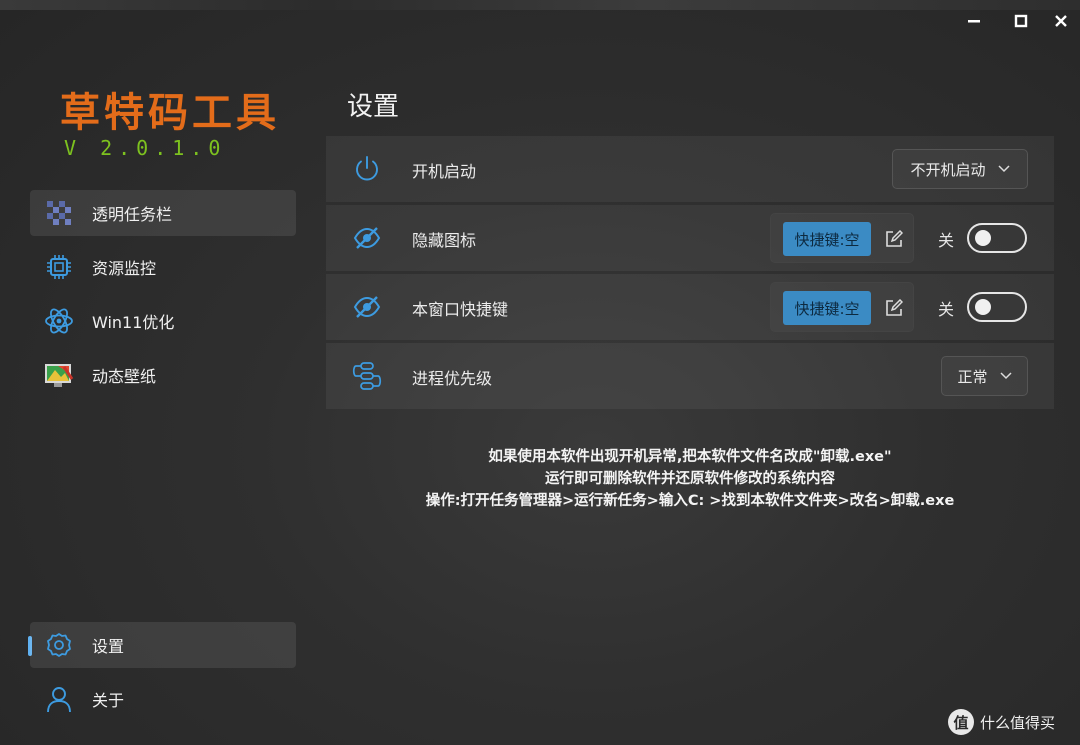 Image resolution: width=1080 pixels, height=745 pixels. What do you see at coordinates (59, 213) in the screenshot?
I see `checker-icon` at bounding box center [59, 213].